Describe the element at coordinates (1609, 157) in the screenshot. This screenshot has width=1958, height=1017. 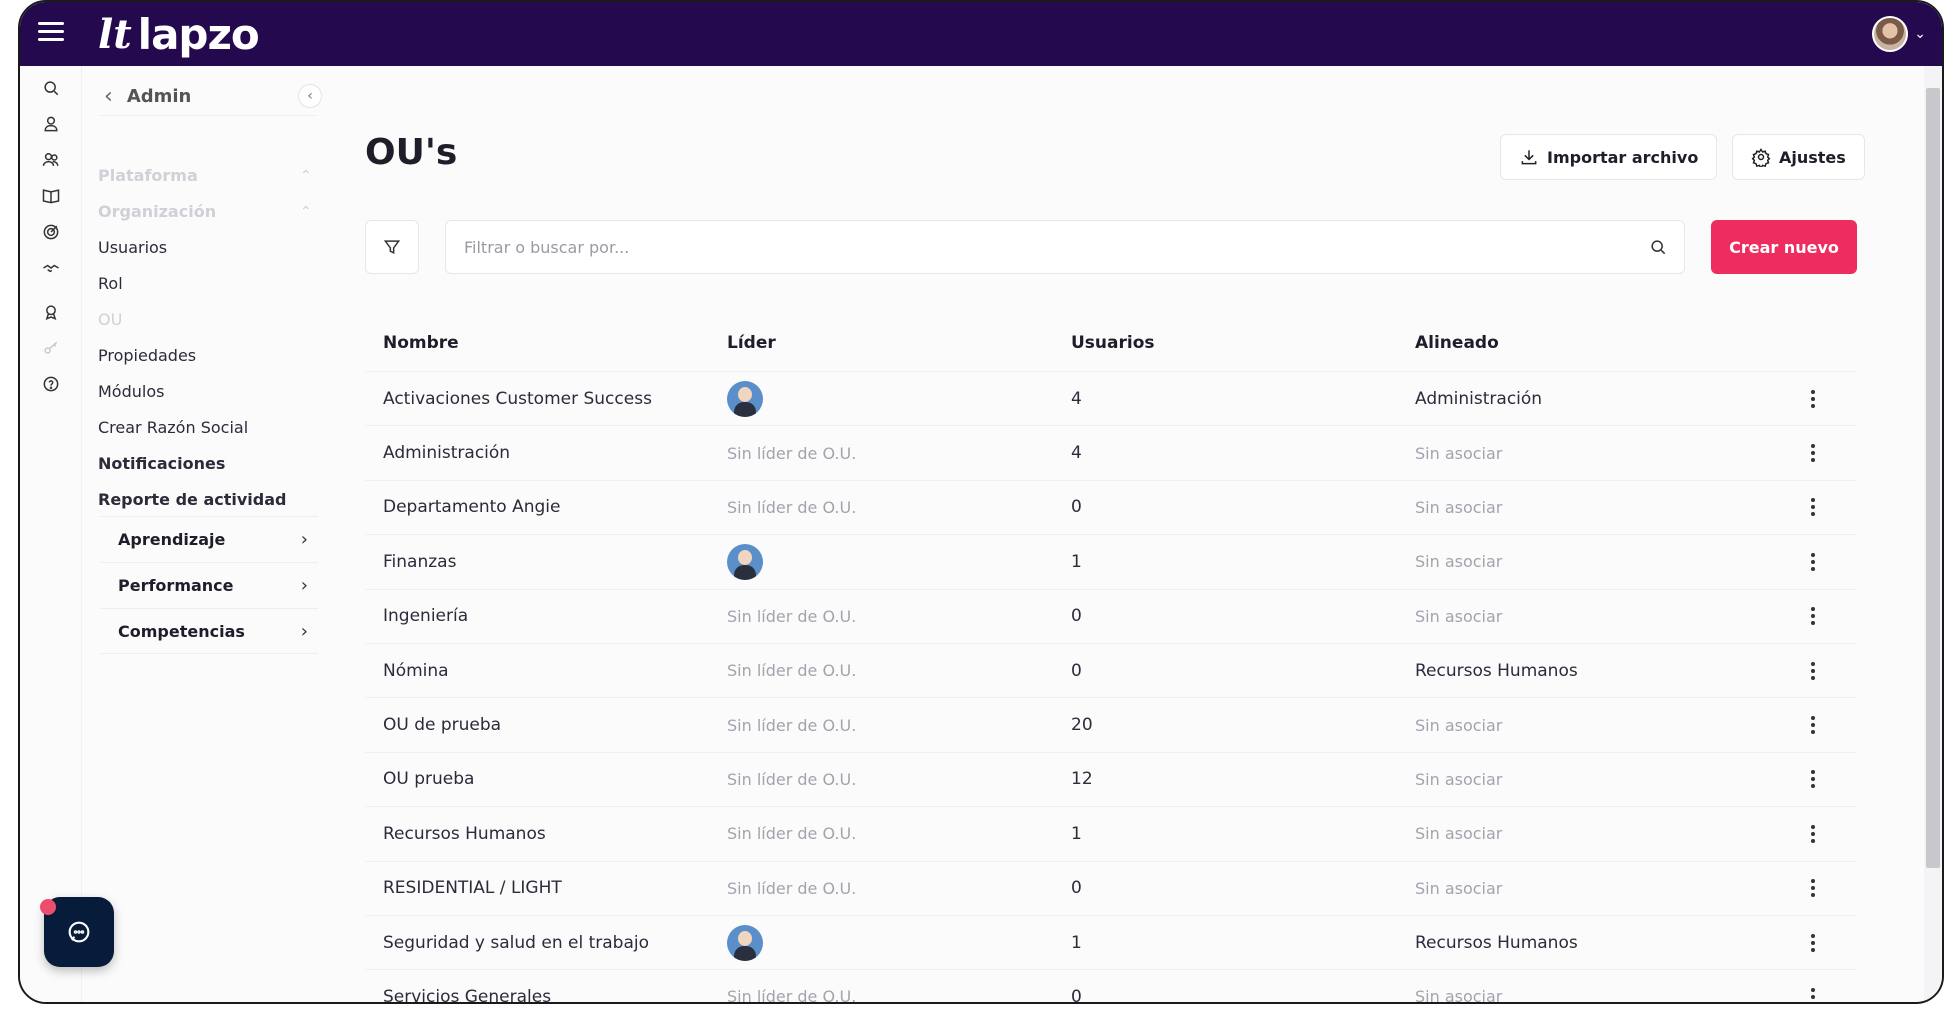
I see `import-file-button: Importar archivo` at that location.